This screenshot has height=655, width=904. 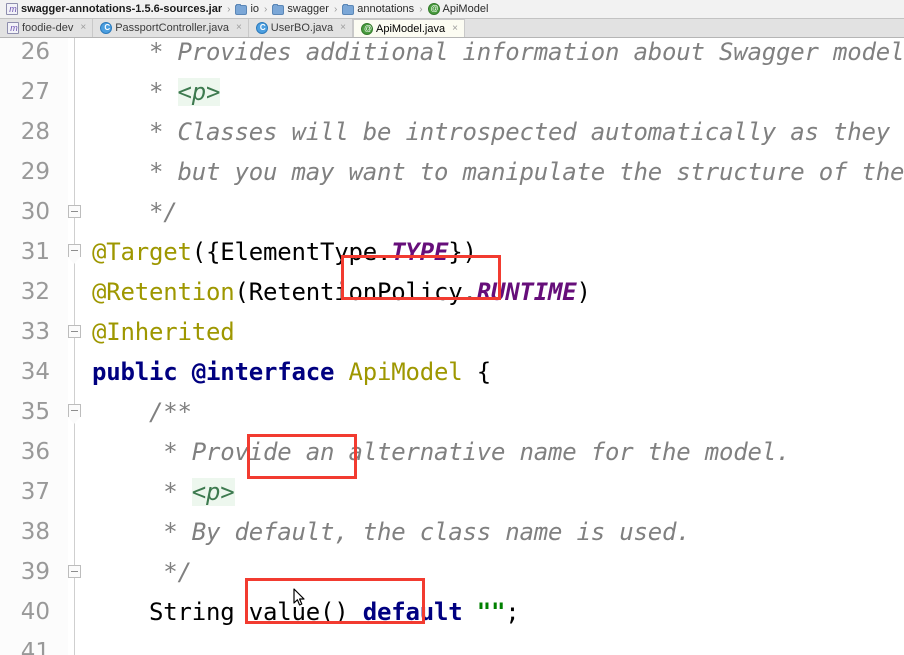 I want to click on code-text: /**, so click(x=498, y=412).